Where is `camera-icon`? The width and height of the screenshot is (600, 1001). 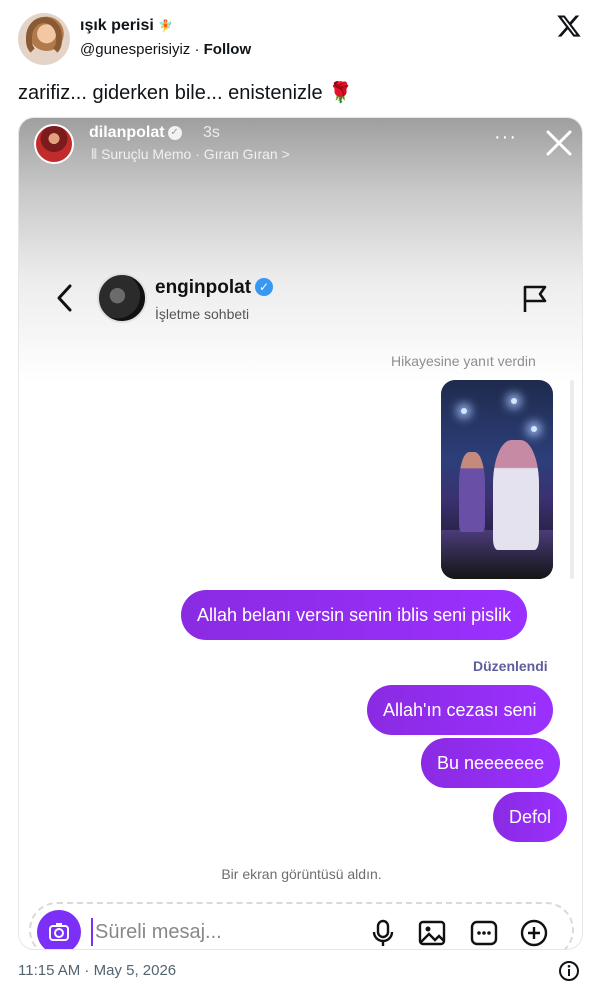 camera-icon is located at coordinates (59, 929).